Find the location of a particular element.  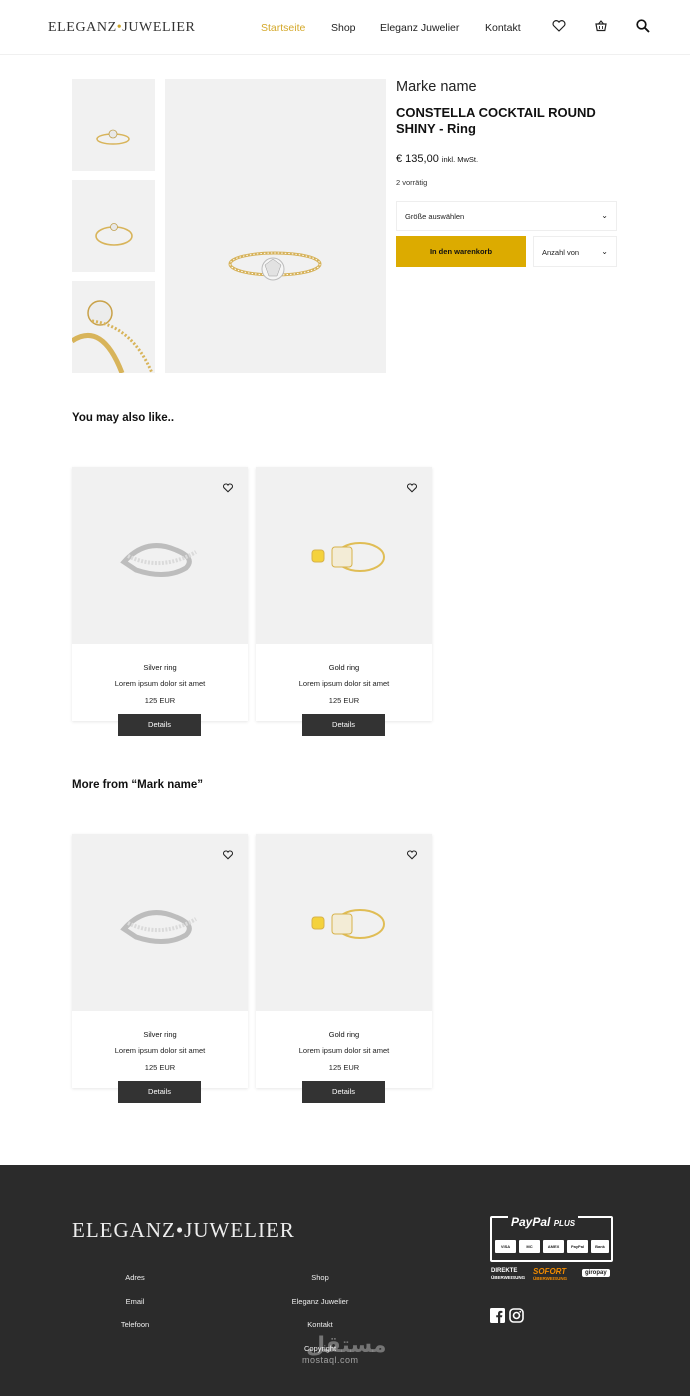

size-select-label: Größe auswählen is located at coordinates (435, 216).